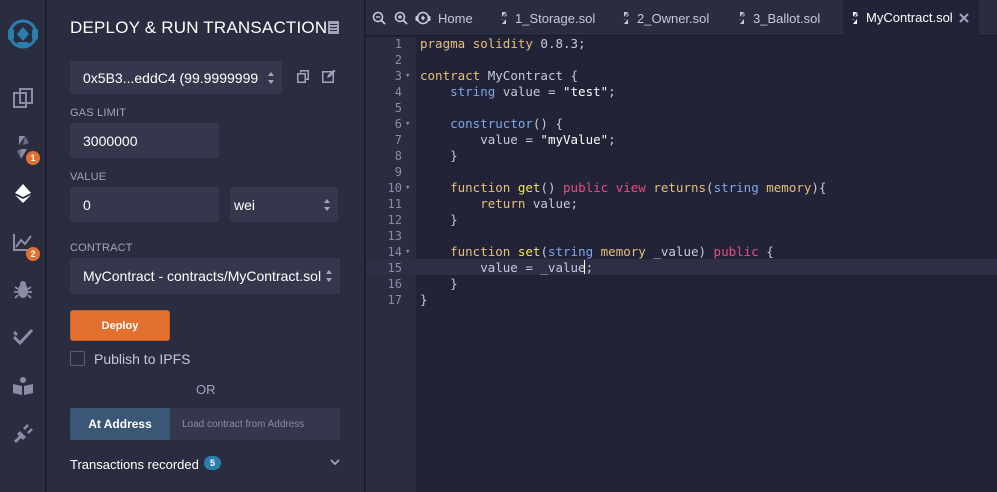 The width and height of the screenshot is (997, 492). I want to click on tab-ballot-label: 3_Ballot.sol, so click(787, 18).